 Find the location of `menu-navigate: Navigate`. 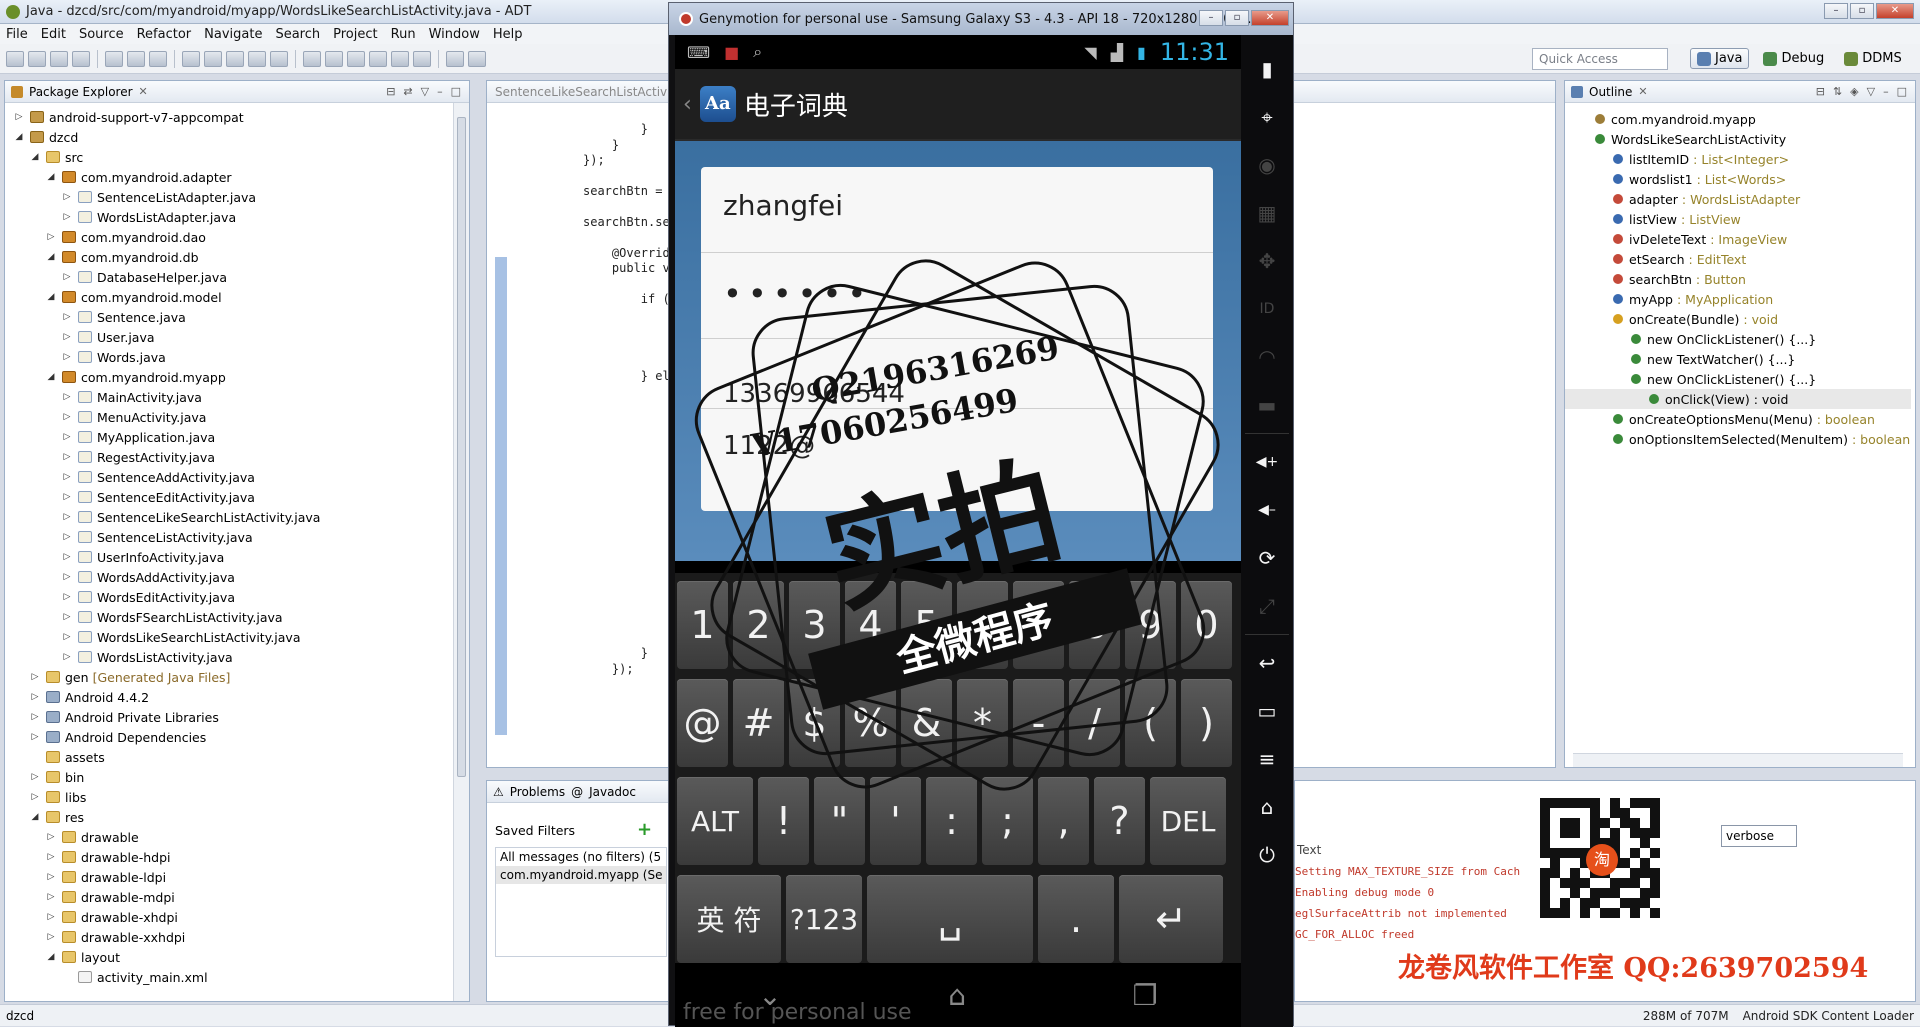

menu-navigate: Navigate is located at coordinates (233, 34).